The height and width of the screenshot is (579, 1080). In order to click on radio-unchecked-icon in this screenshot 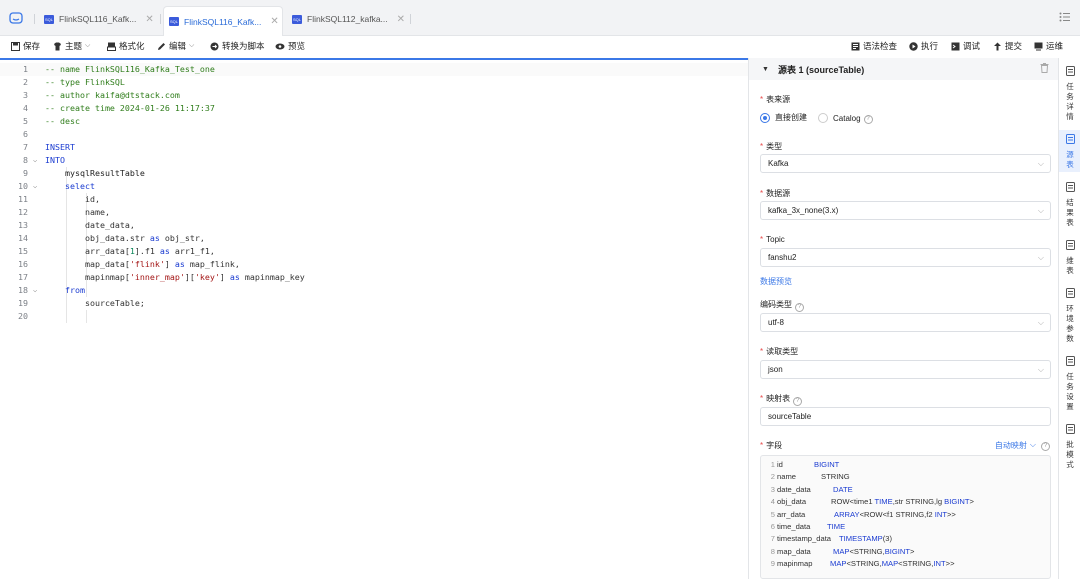, I will do `click(823, 118)`.